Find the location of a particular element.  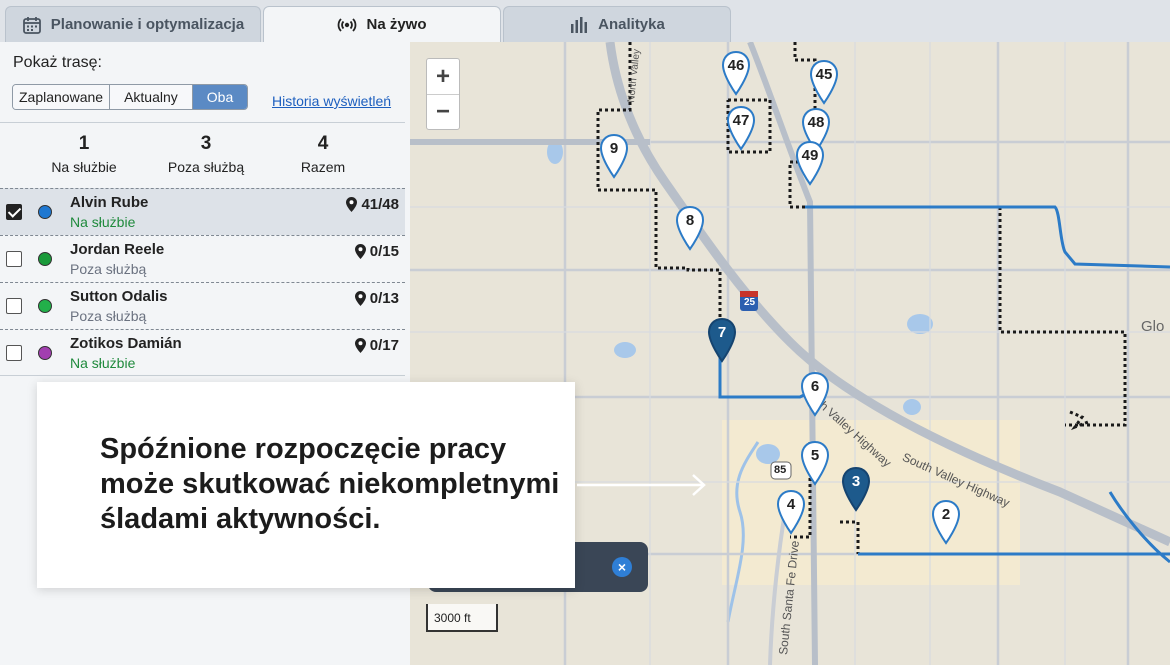

zoom-out-button: − is located at coordinates (443, 111).